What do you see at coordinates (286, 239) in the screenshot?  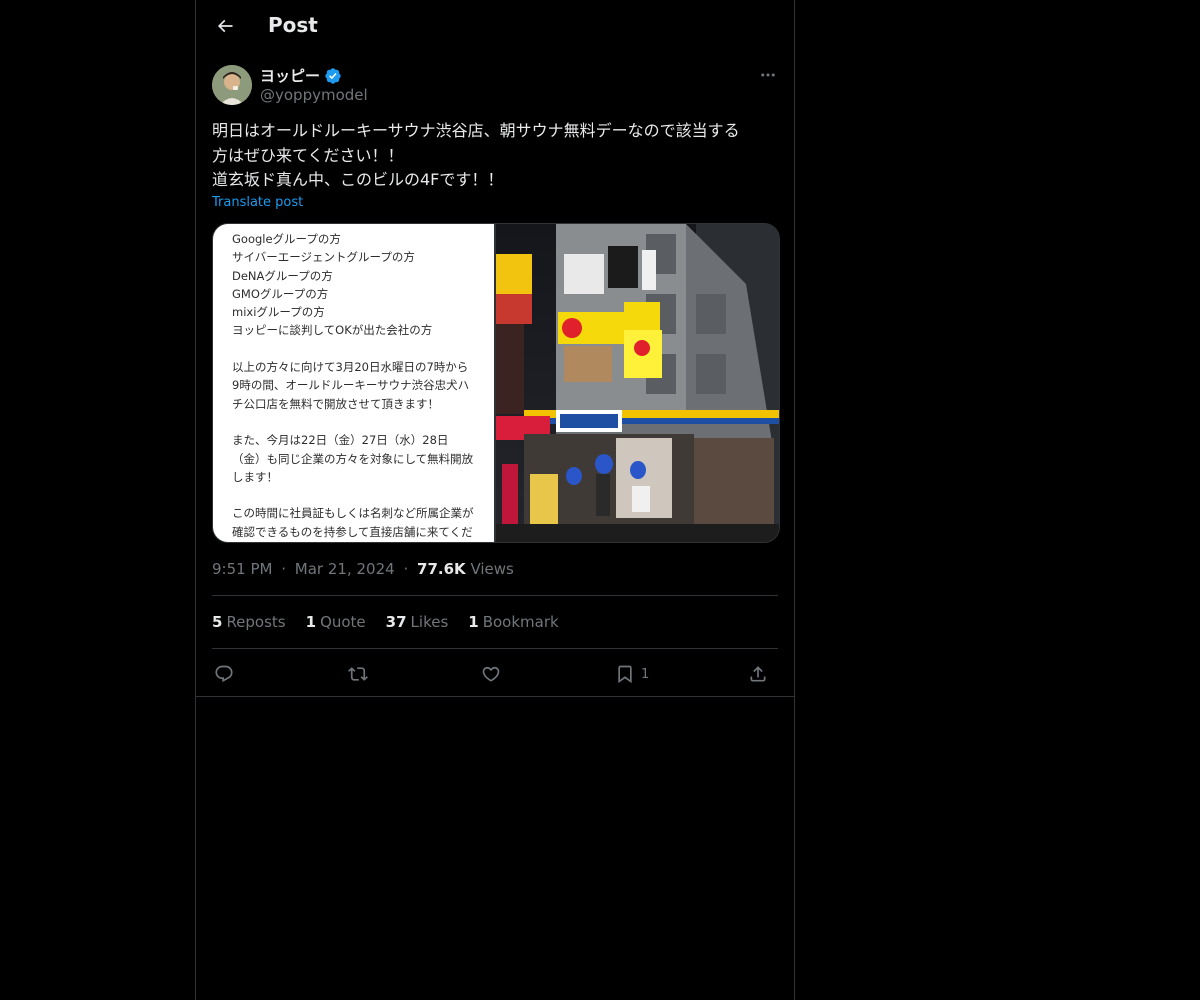 I see `document-line: Googleグループの方` at bounding box center [286, 239].